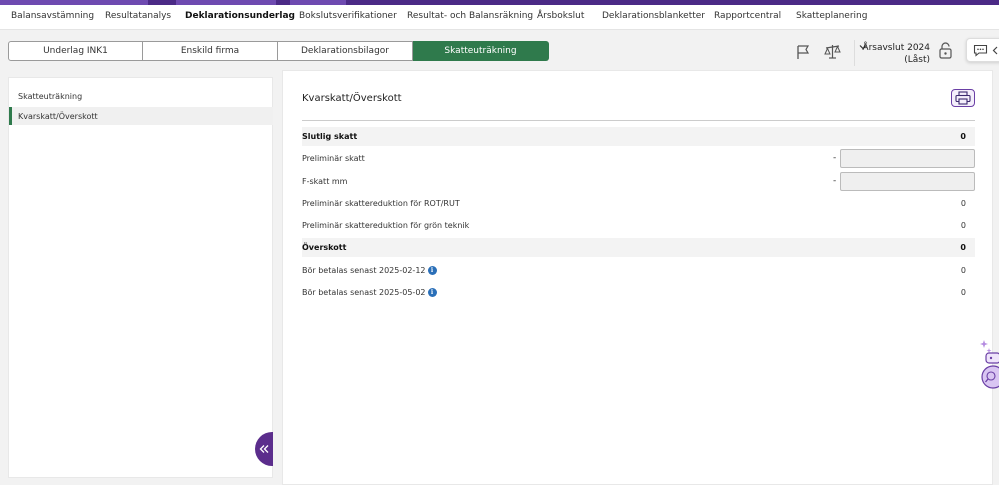  What do you see at coordinates (907, 158) in the screenshot?
I see `preliminar-skatt-input` at bounding box center [907, 158].